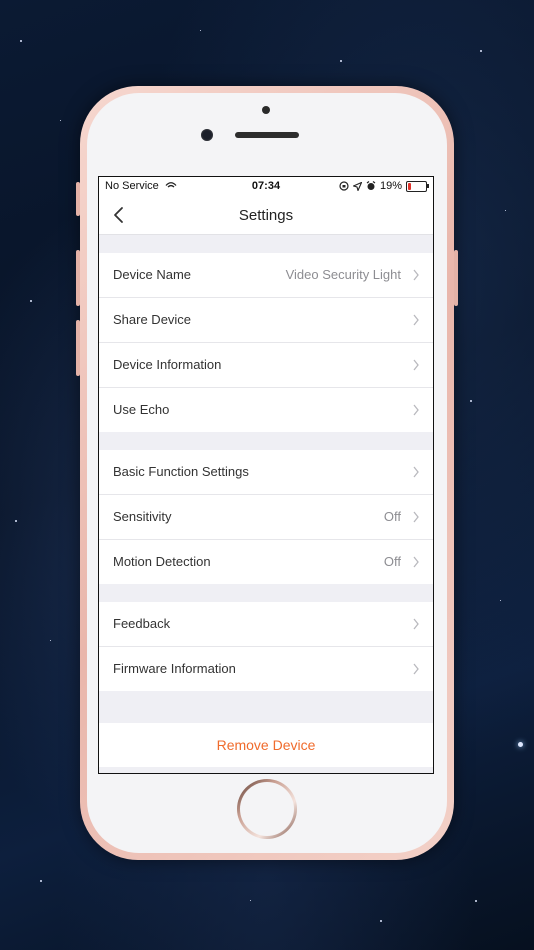 The image size is (534, 950). I want to click on mute-switch, so click(78, 199).